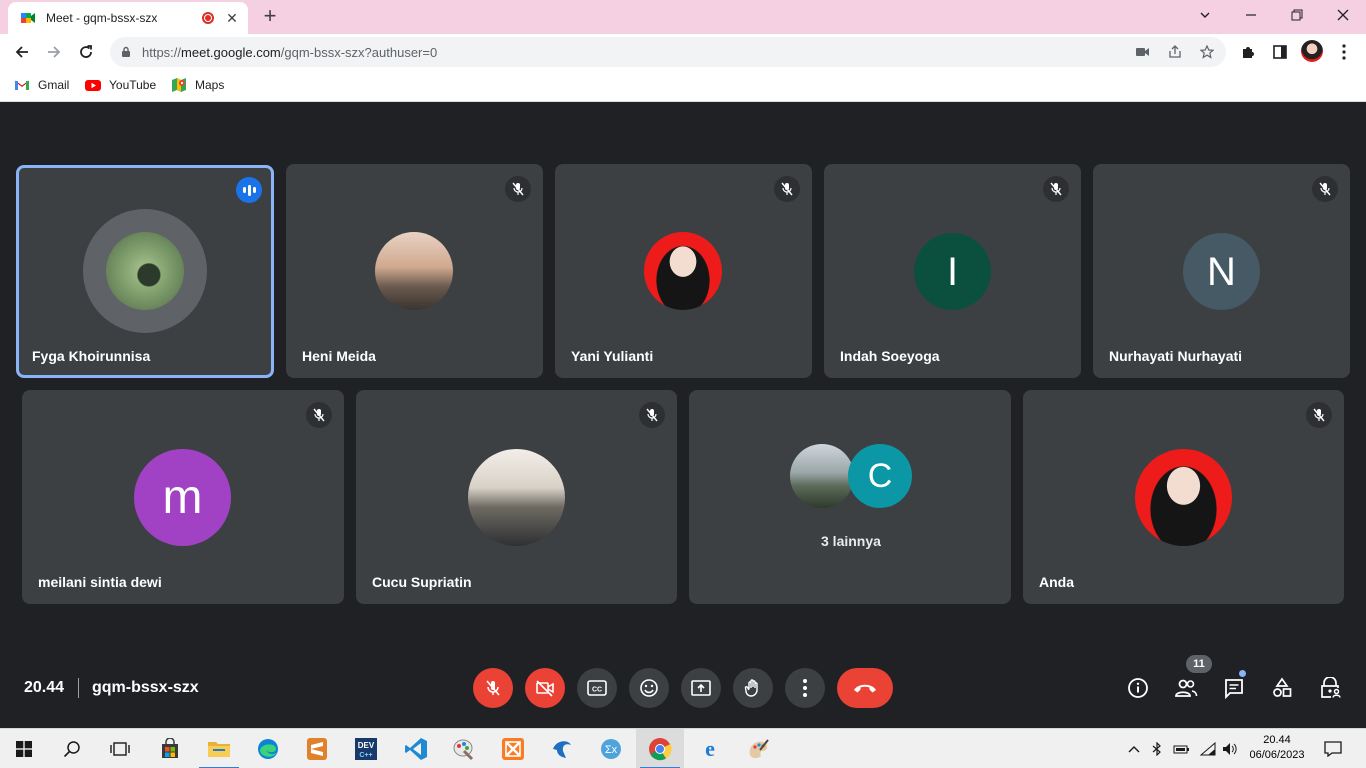 This screenshot has width=1366, height=768. I want to click on bookmark-gmail: Gmail, so click(41, 85).